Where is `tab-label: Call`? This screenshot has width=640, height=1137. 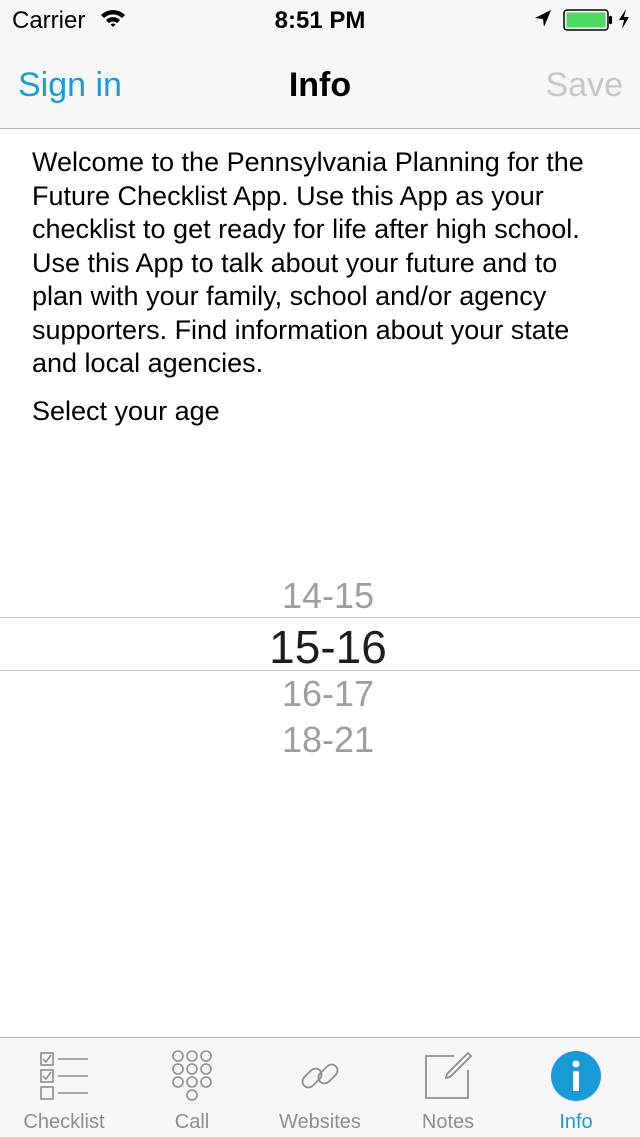 tab-label: Call is located at coordinates (192, 1122).